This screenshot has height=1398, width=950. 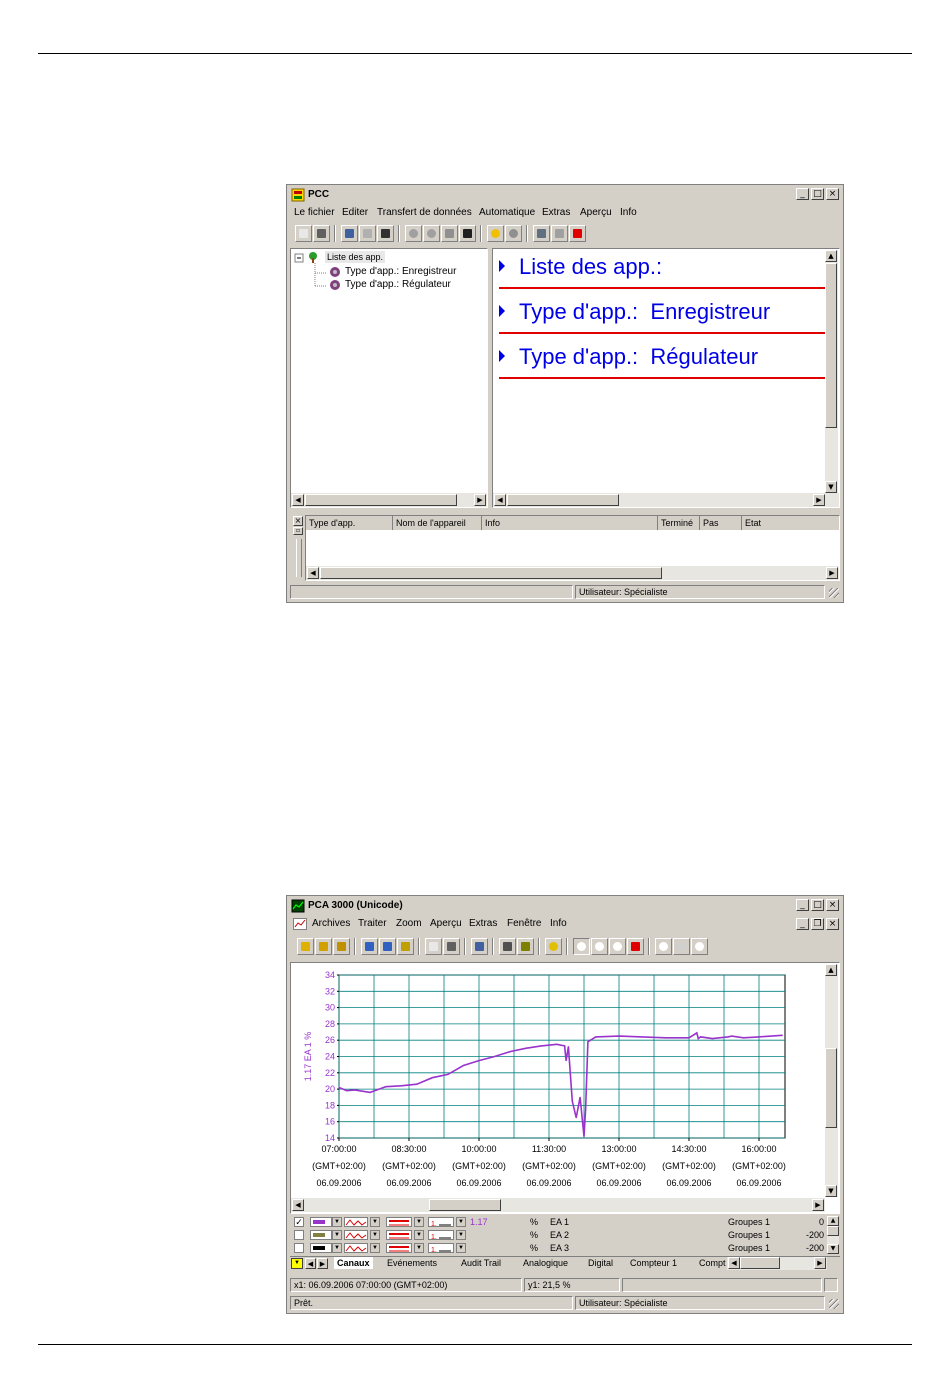 I want to click on close-button: ×, so click(x=832, y=194).